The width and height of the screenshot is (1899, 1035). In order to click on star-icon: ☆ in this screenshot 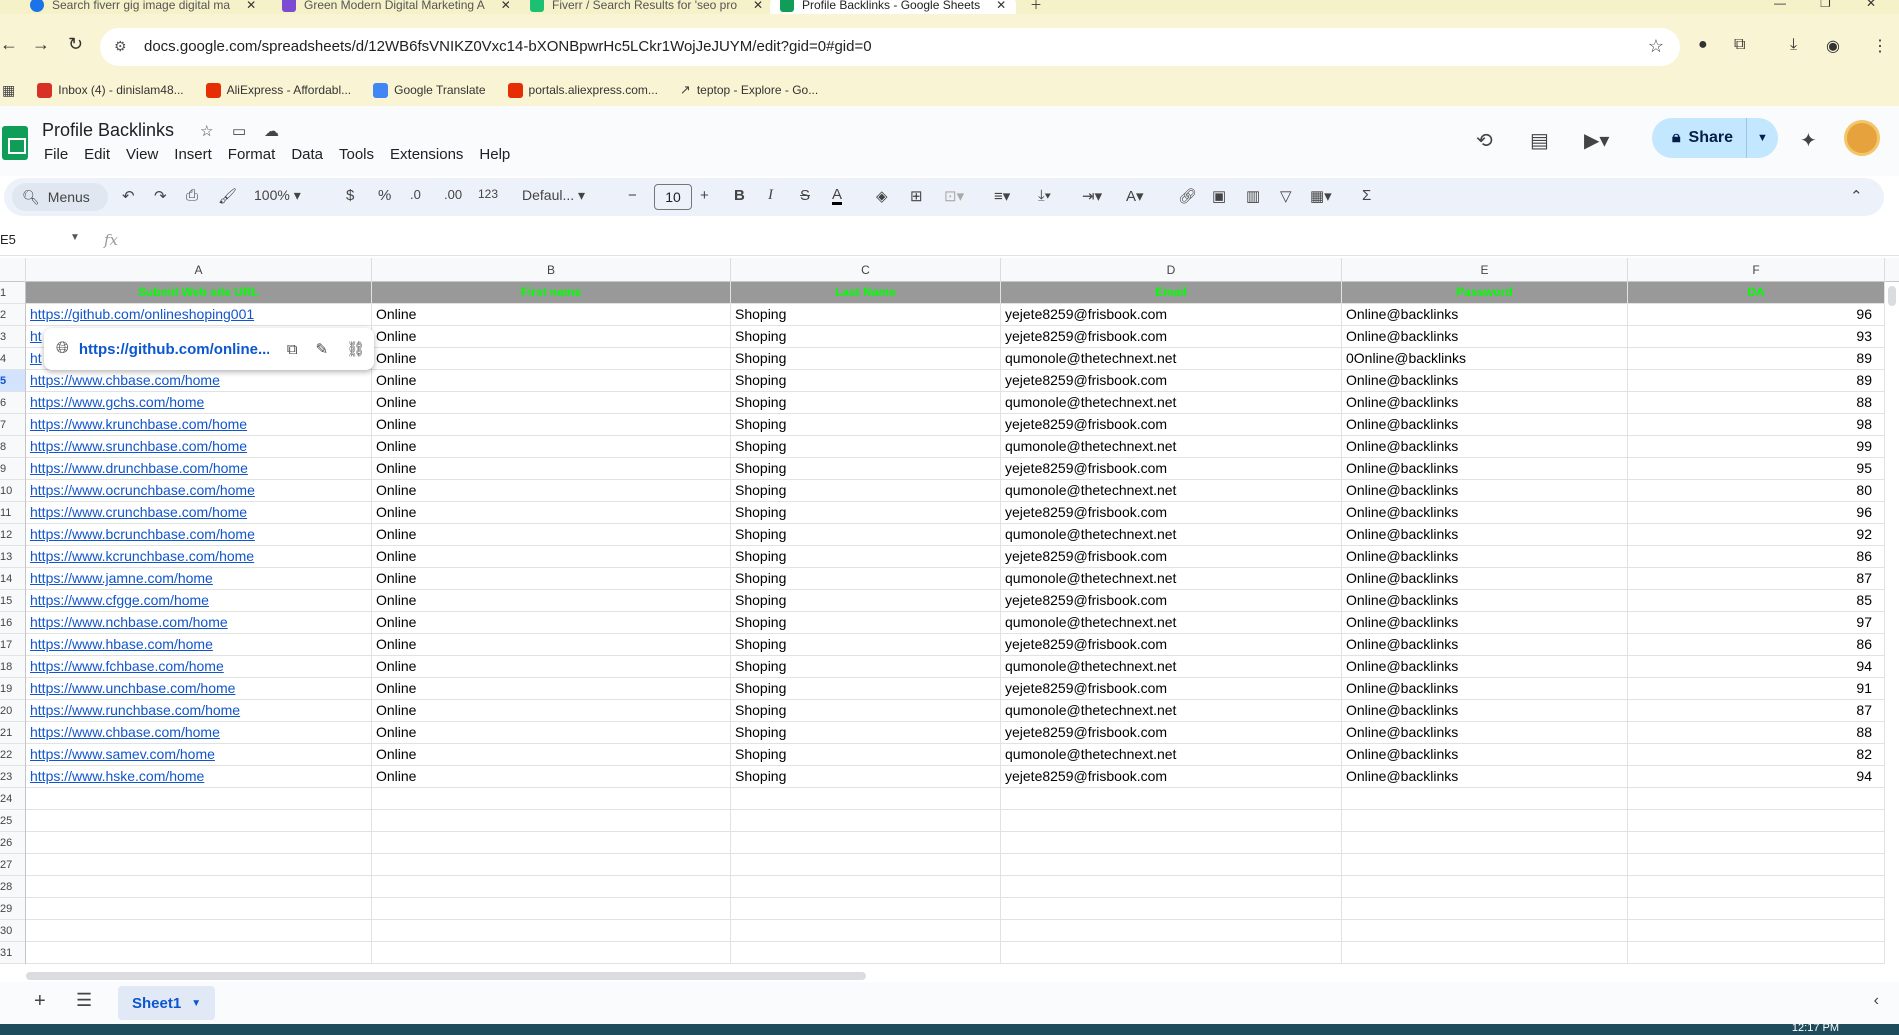, I will do `click(206, 131)`.